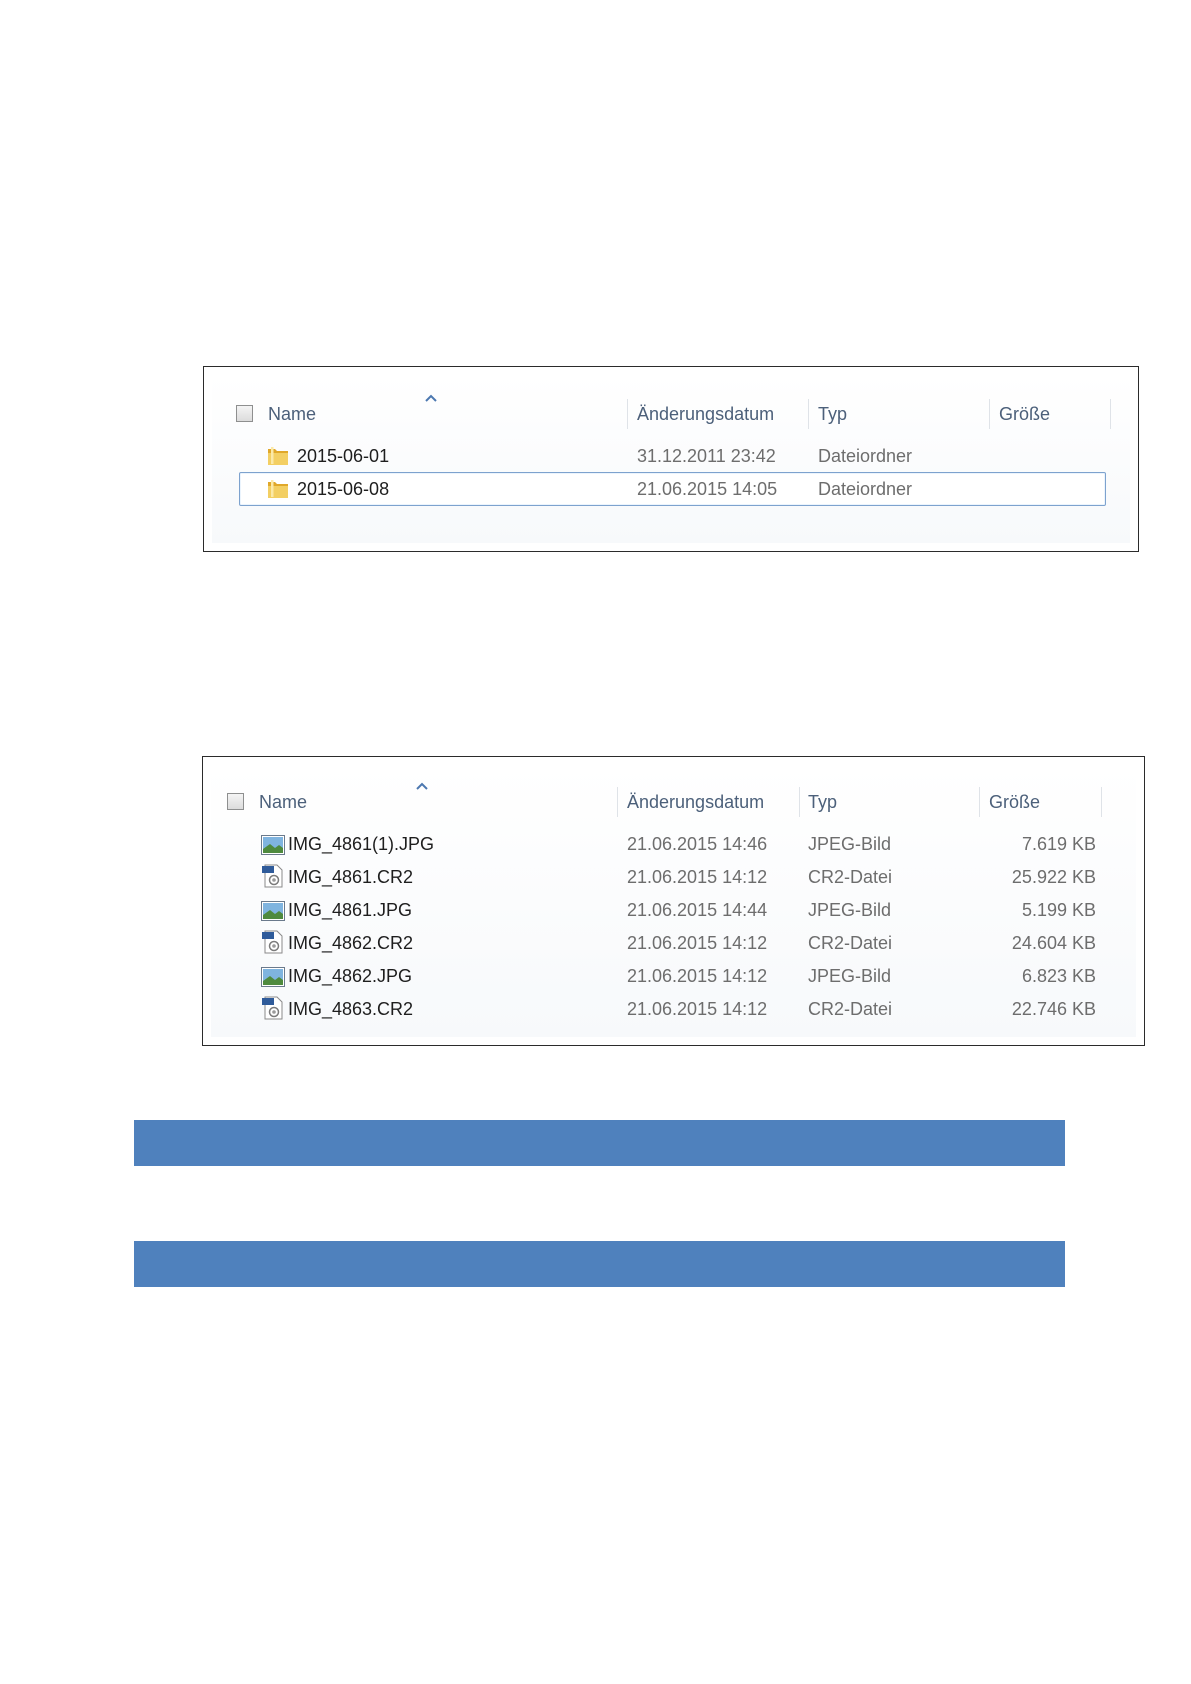 This screenshot has height=1684, width=1191. What do you see at coordinates (697, 910) in the screenshot?
I see `file-date: 21.06.2015 14:44` at bounding box center [697, 910].